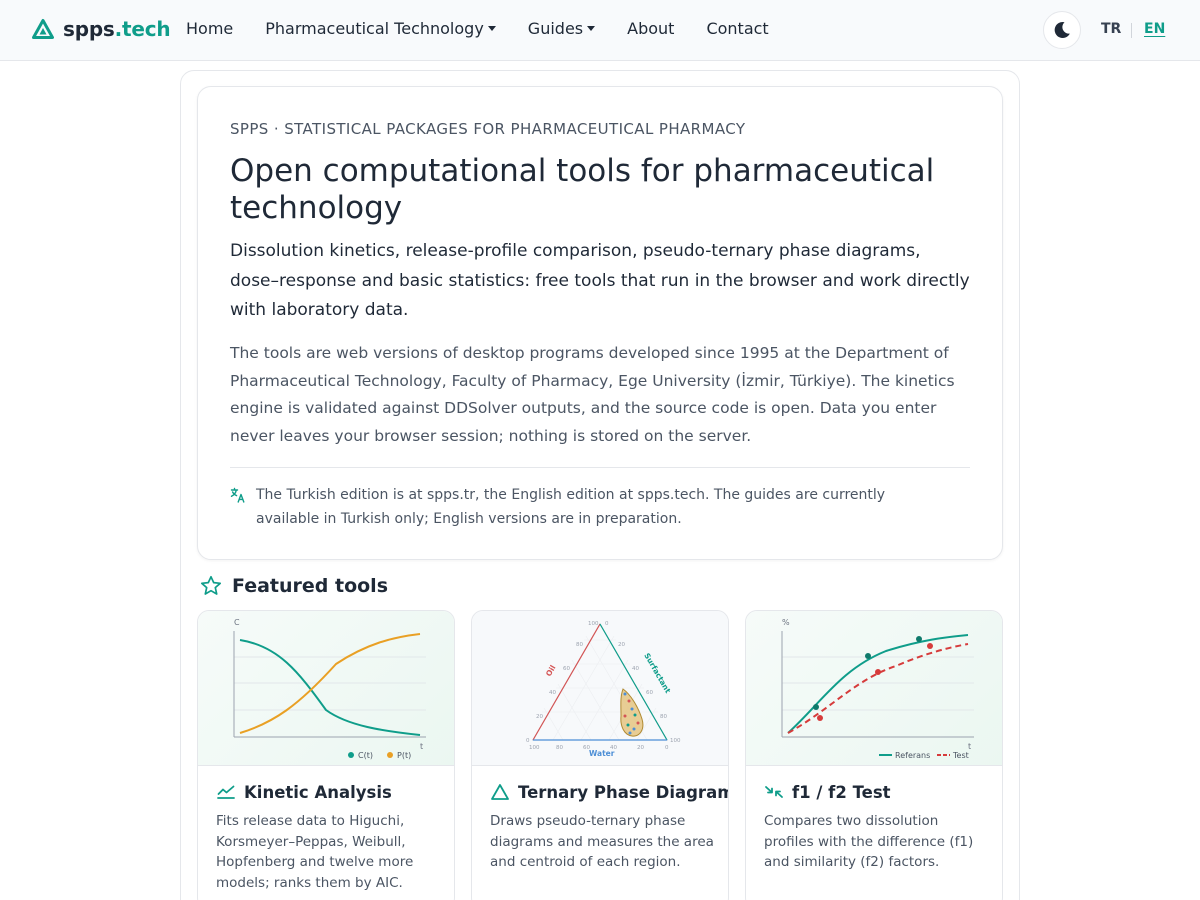 This screenshot has width=1200, height=900. Describe the element at coordinates (635, 669) in the screenshot. I see `tick-right-40: 40` at that location.